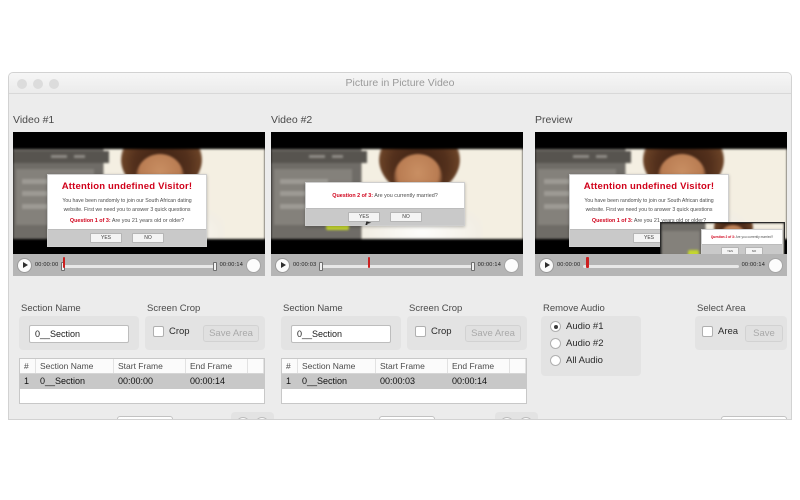  Describe the element at coordinates (585, 326) in the screenshot. I see `radio-audio-1-label: Audio #1` at that location.